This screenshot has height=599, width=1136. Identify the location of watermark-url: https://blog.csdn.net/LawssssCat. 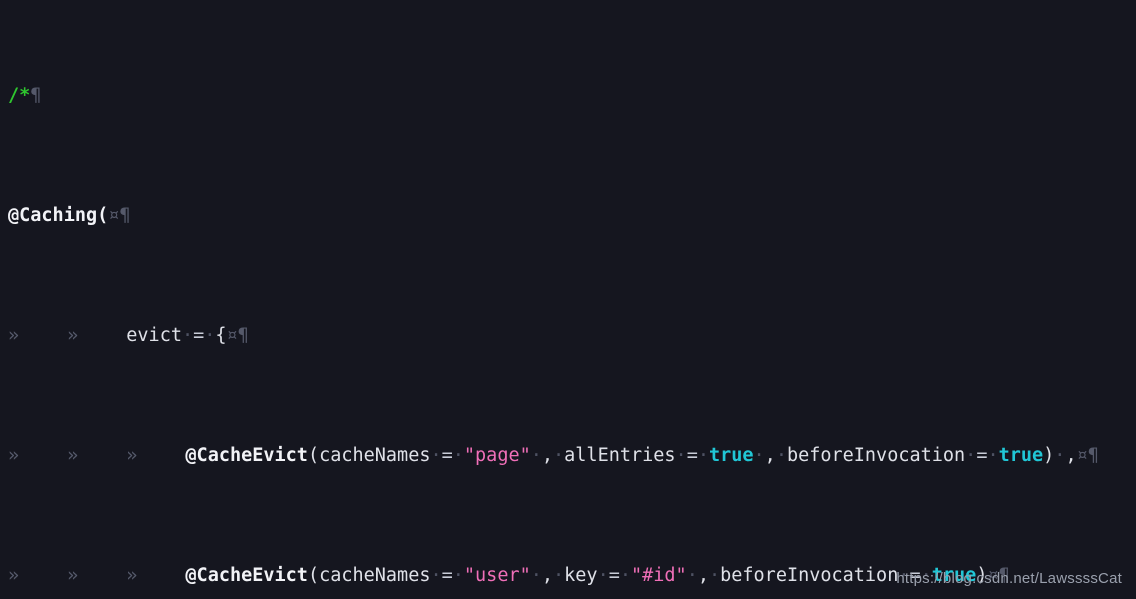
(1009, 578).